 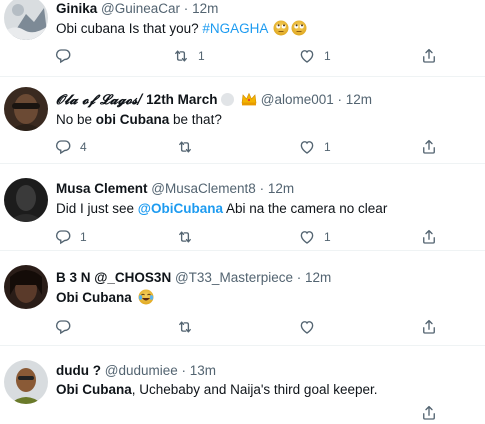 What do you see at coordinates (297, 99) in the screenshot?
I see `user-handle: @alome001` at bounding box center [297, 99].